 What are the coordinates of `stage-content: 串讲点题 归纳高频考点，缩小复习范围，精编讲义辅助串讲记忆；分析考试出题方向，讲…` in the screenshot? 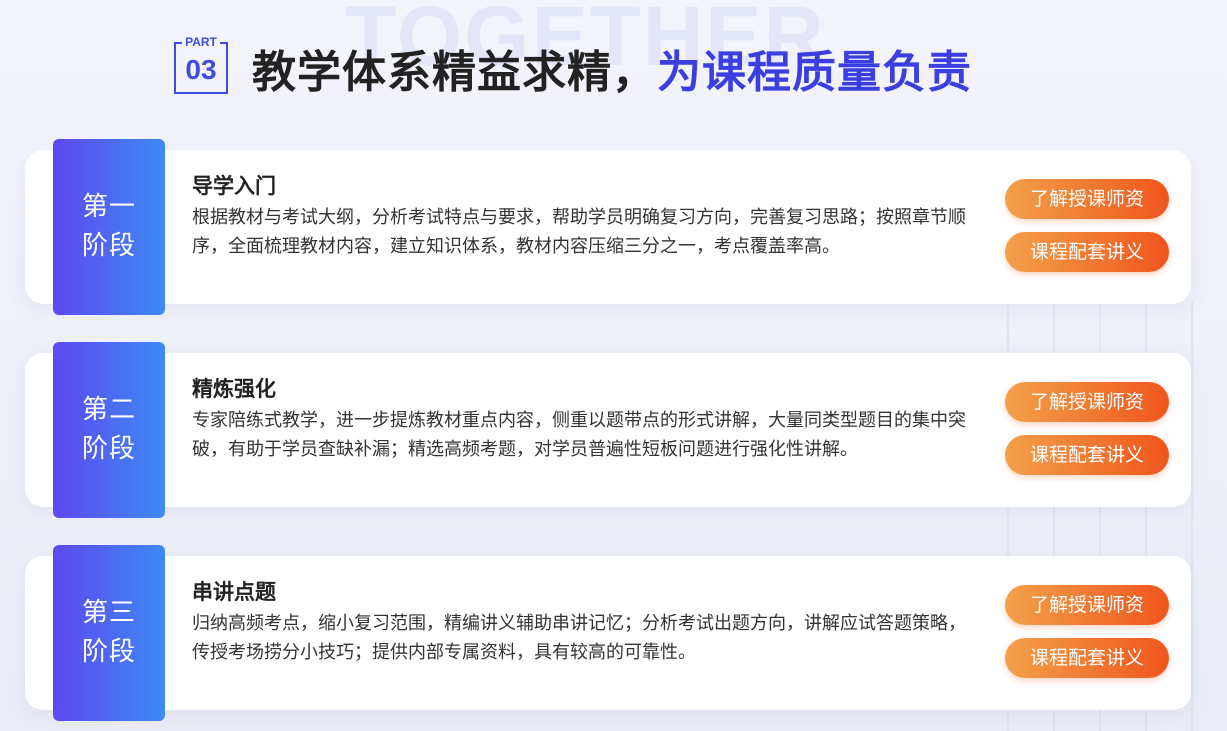 It's located at (587, 622).